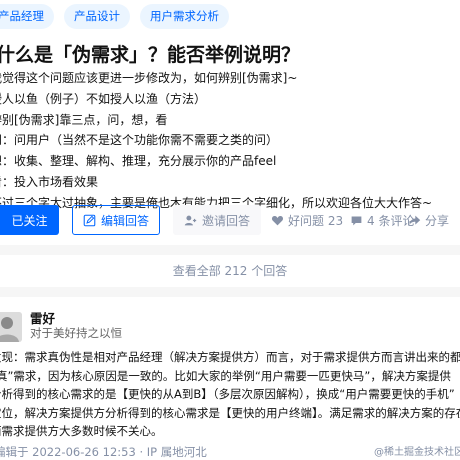 The width and height of the screenshot is (460, 460). Describe the element at coordinates (382, 220) in the screenshot. I see `comments-button: 4 条评论` at that location.